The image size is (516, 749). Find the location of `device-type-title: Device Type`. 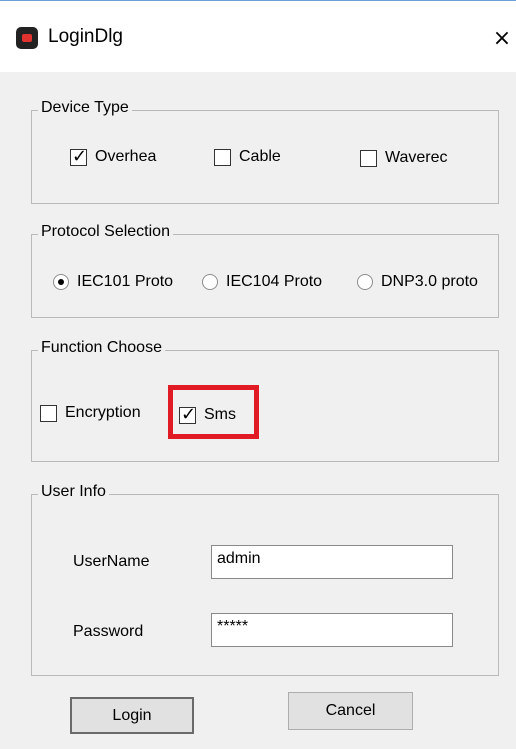

device-type-title: Device Type is located at coordinates (85, 108).